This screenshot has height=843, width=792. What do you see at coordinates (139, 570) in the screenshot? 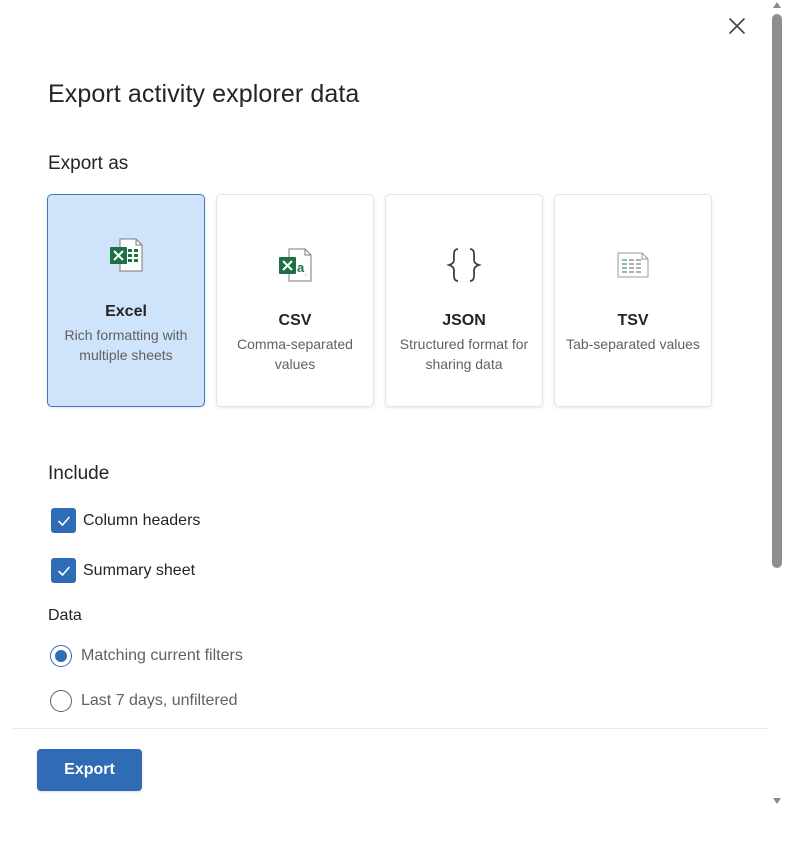
I see `summary-sheet-label: Summary sheet` at bounding box center [139, 570].